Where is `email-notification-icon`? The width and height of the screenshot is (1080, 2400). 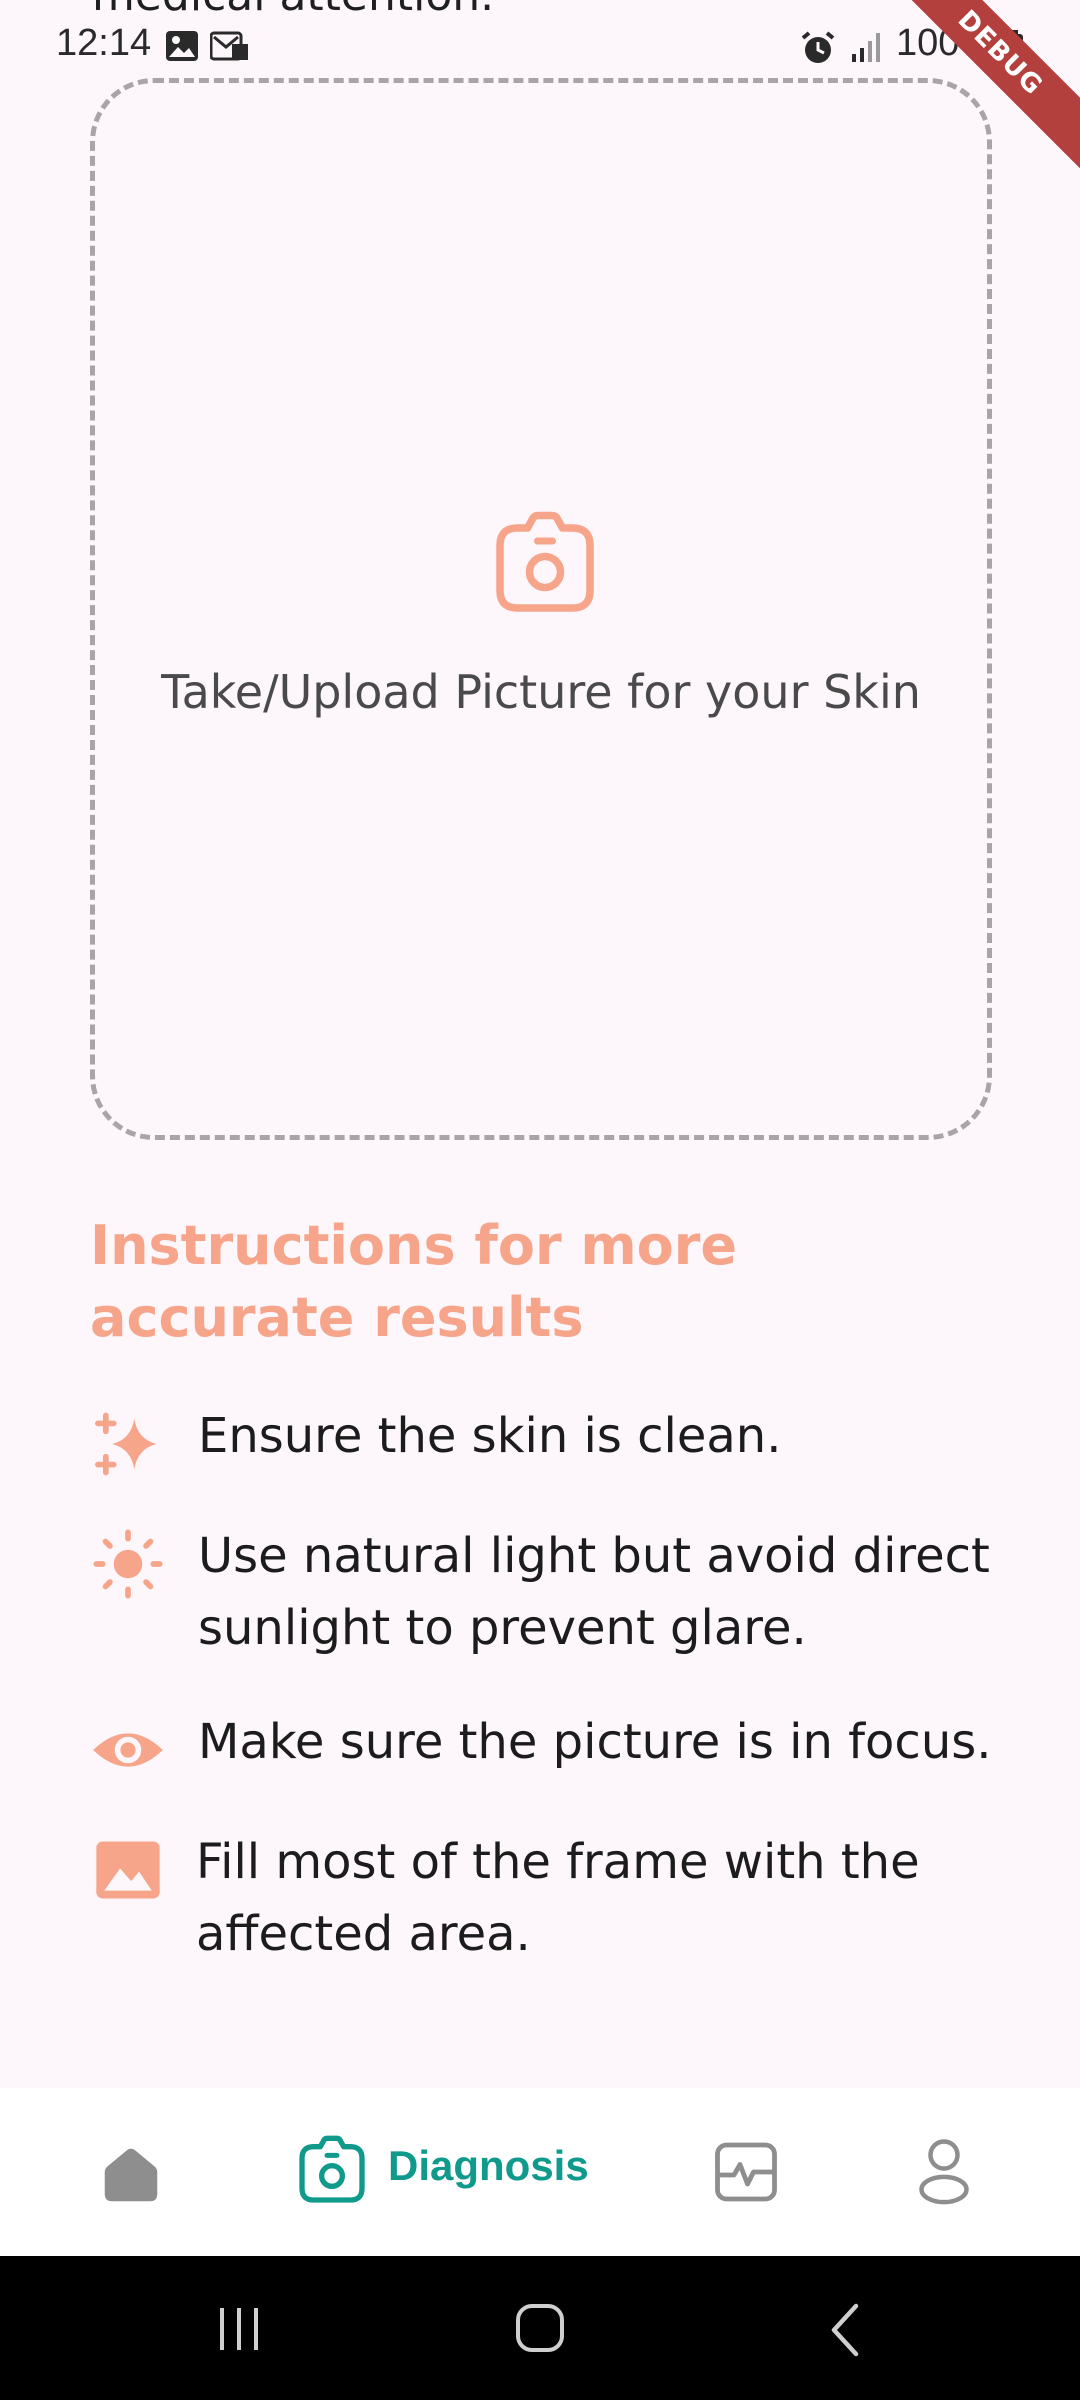
email-notification-icon is located at coordinates (229, 46).